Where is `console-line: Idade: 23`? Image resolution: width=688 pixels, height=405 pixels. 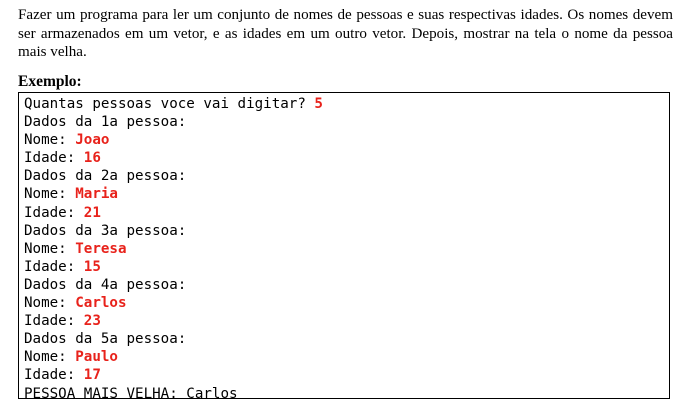 console-line: Idade: 23 is located at coordinates (346, 321).